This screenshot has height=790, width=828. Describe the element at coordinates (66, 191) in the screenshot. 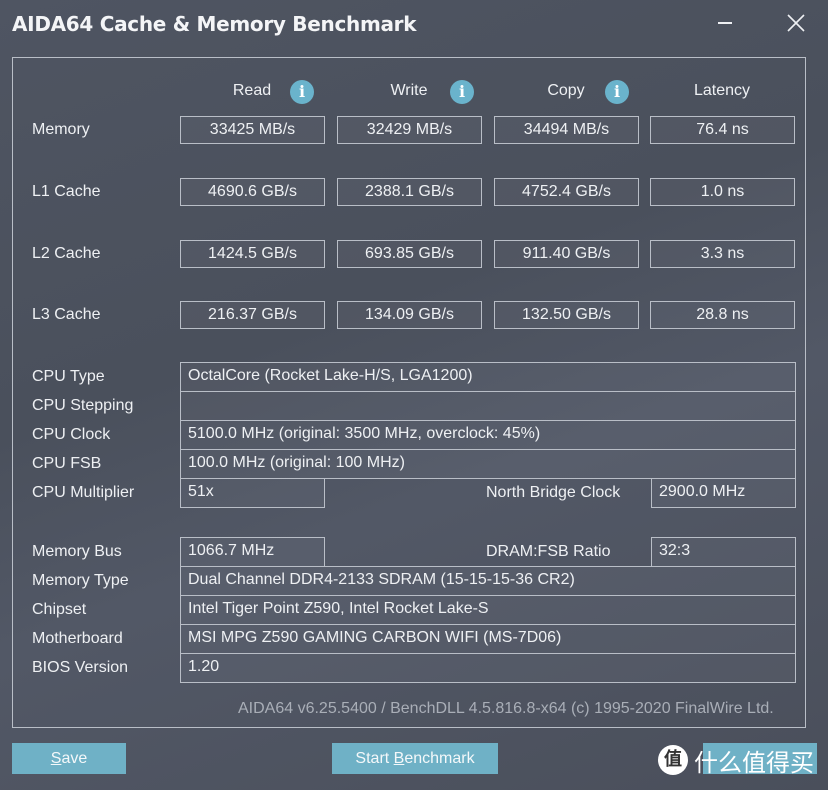

I see `row-label: L1 Cache` at that location.